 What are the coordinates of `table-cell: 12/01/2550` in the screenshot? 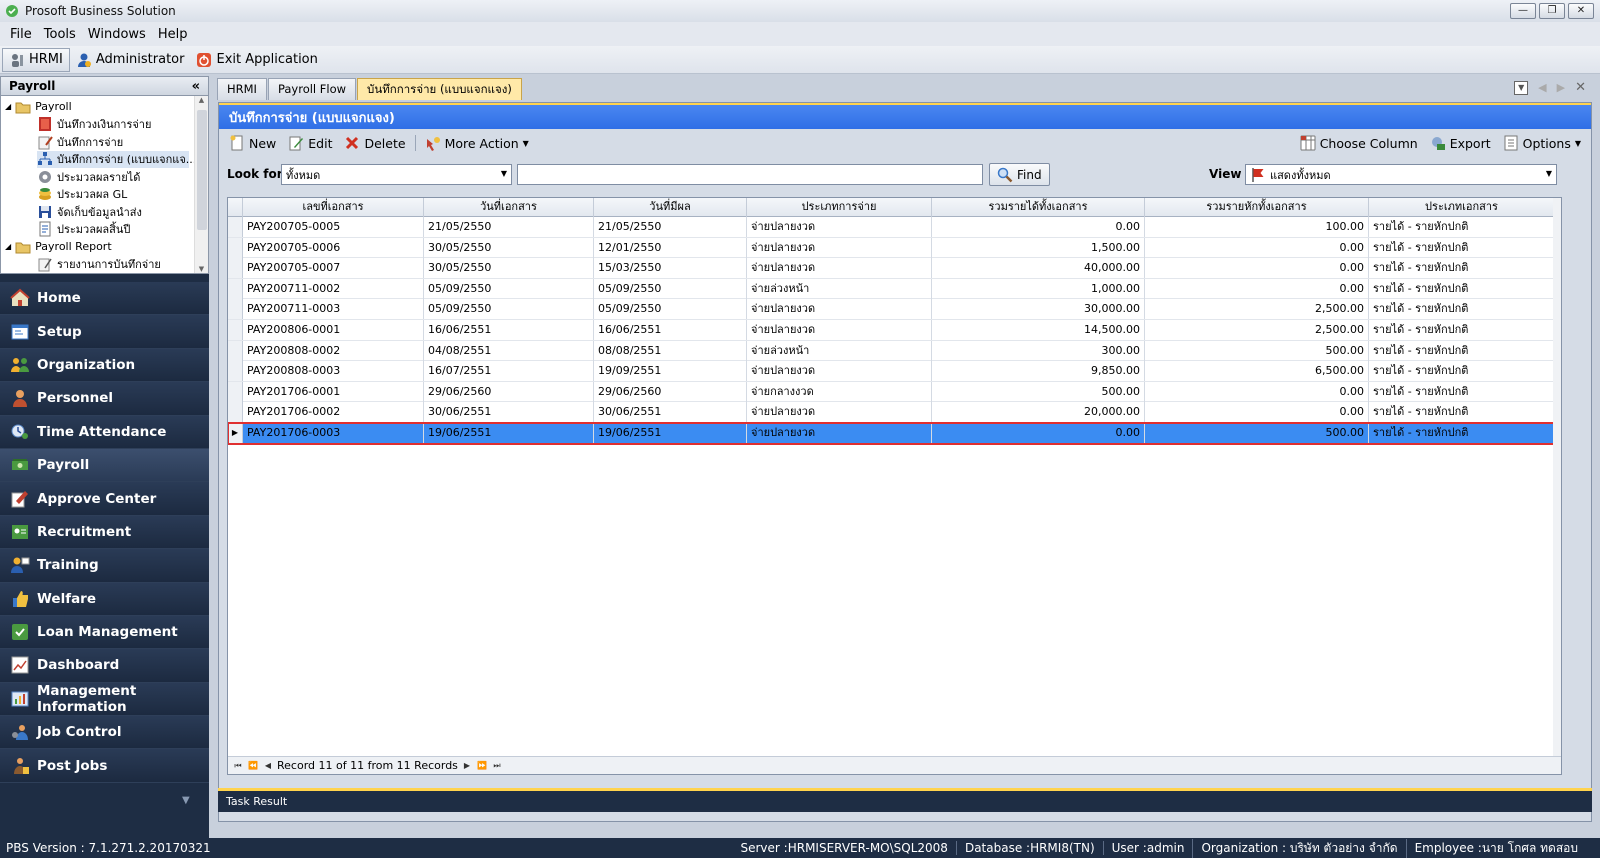 It's located at (670, 247).